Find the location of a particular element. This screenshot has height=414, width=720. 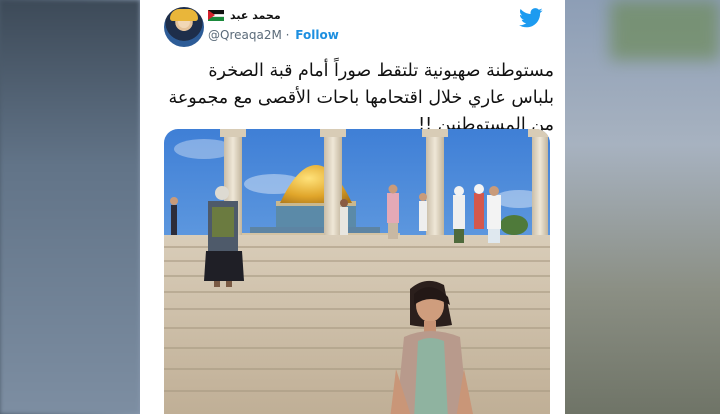

avatar is located at coordinates (184, 27).